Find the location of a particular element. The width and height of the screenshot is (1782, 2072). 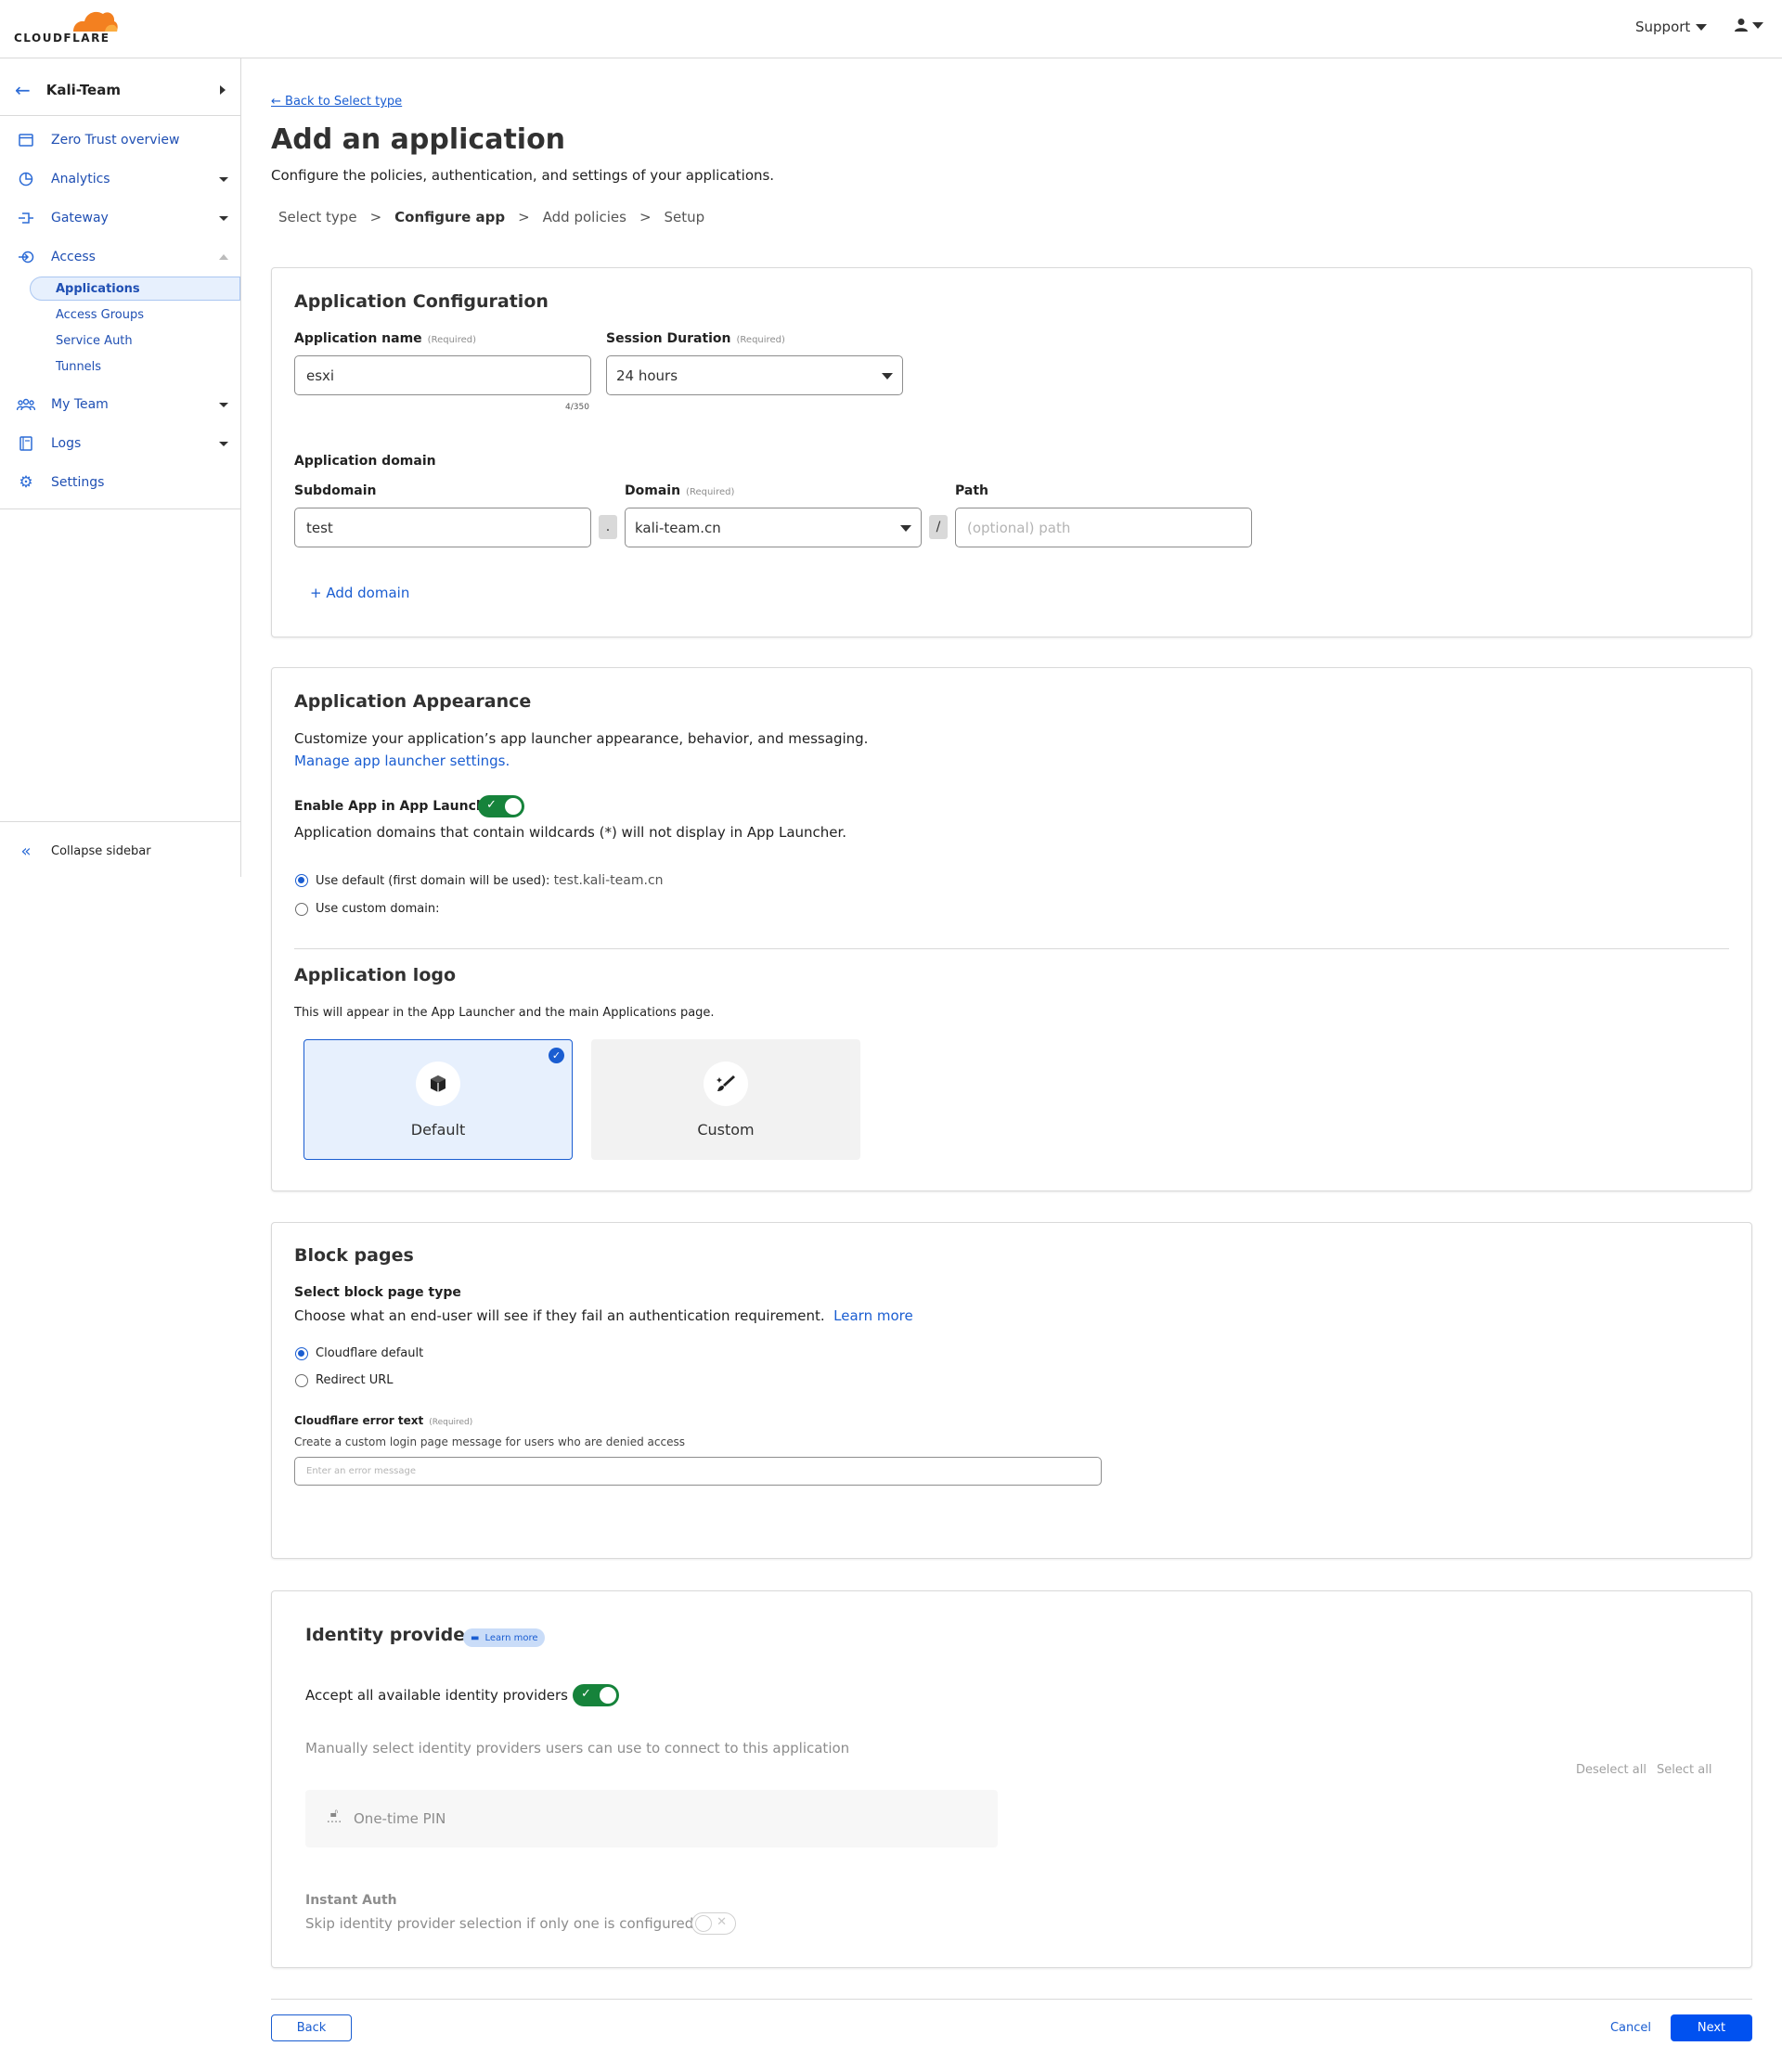

learn-more-label: Learn more is located at coordinates (511, 1637).